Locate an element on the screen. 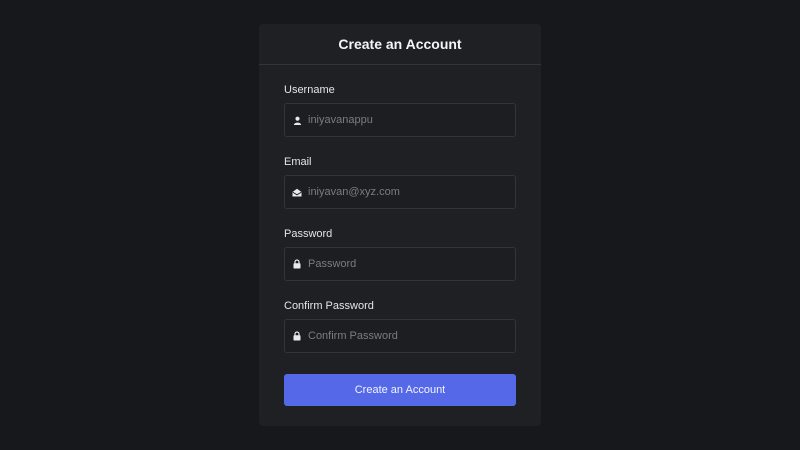 Image resolution: width=800 pixels, height=450 pixels. envelope-open-icon is located at coordinates (297, 192).